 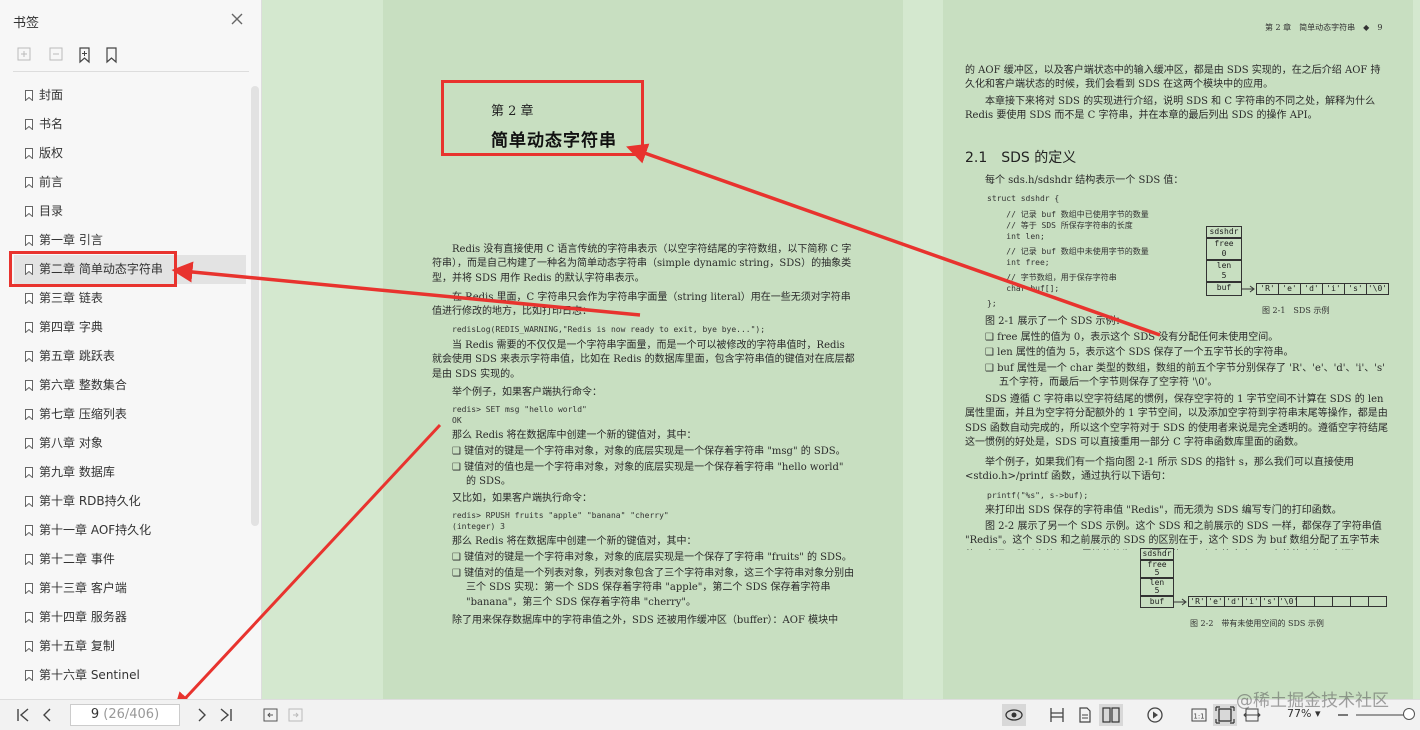 What do you see at coordinates (130, 443) in the screenshot?
I see `bookmark-item: 第八章 对象` at bounding box center [130, 443].